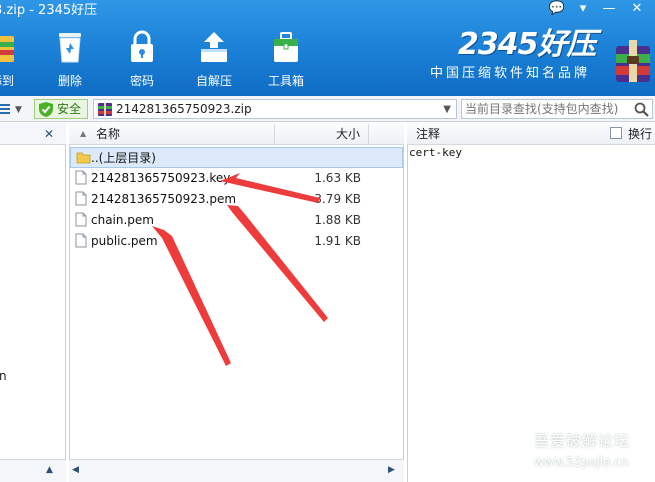 This screenshot has width=655, height=482. I want to click on path-text: 214281365750923.zip, so click(184, 109).